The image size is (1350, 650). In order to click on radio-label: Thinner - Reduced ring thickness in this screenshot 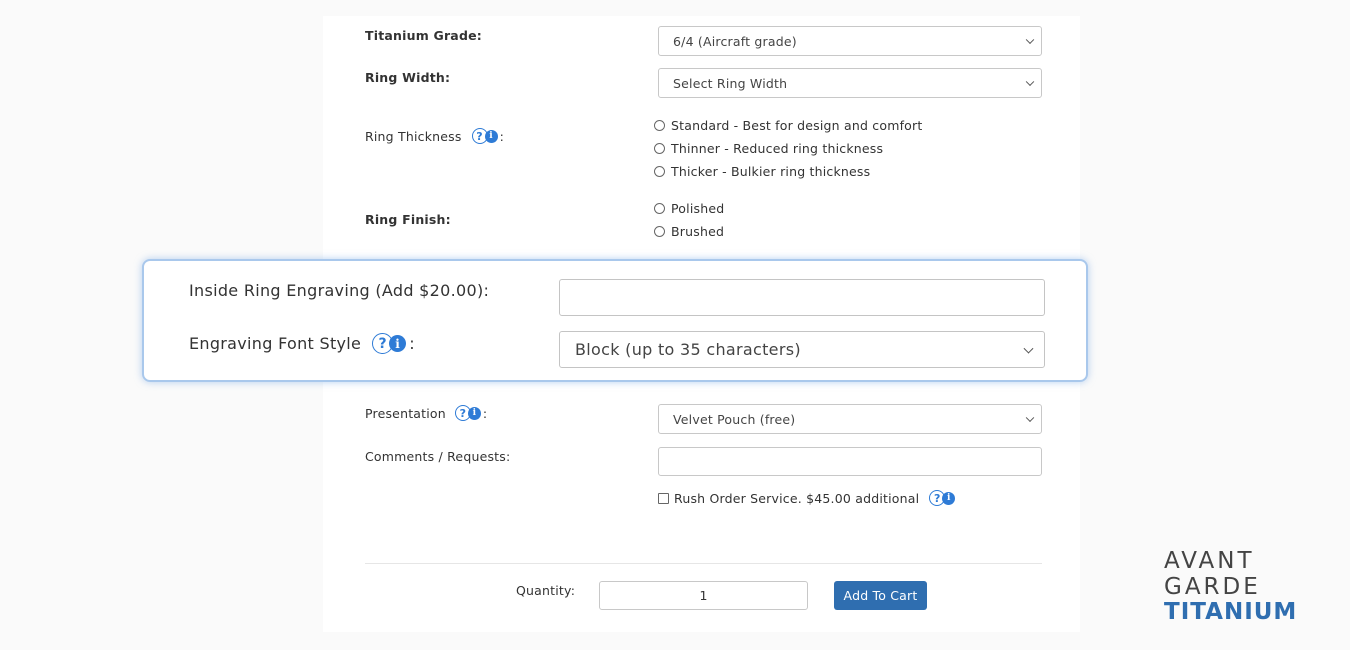, I will do `click(777, 148)`.